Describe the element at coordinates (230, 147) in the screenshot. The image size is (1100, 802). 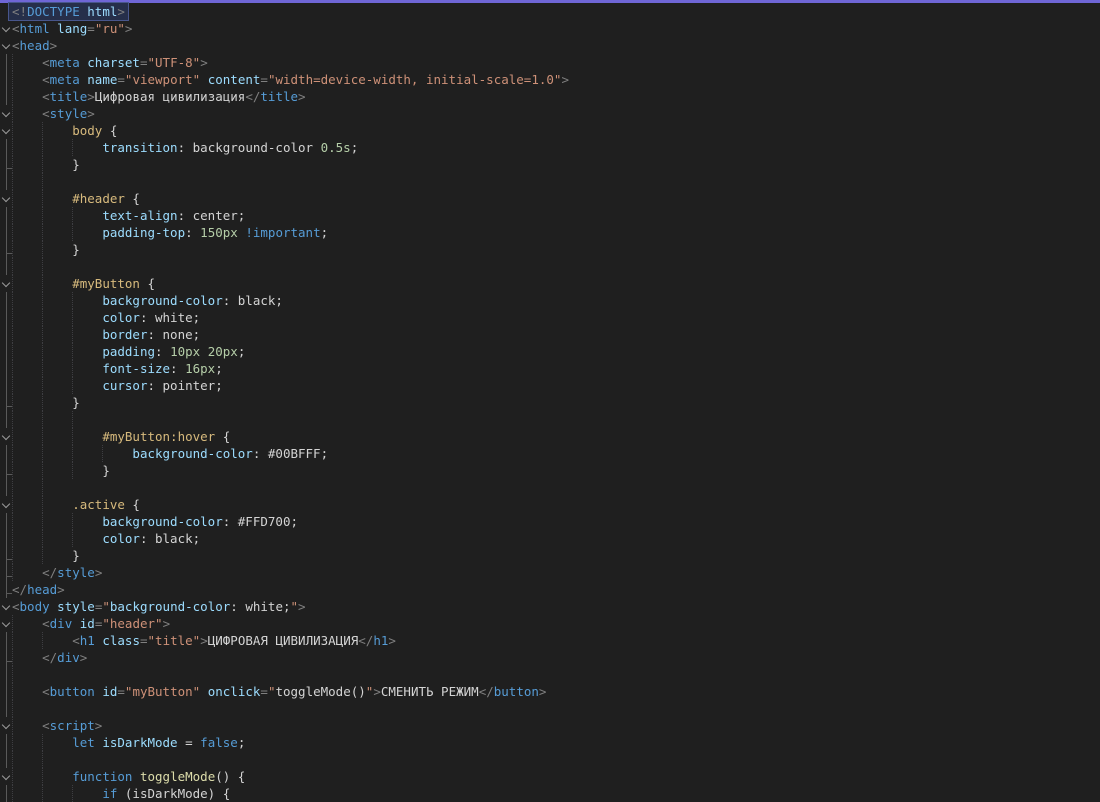
I see `code-text: transition: background-color 0.5s;` at that location.